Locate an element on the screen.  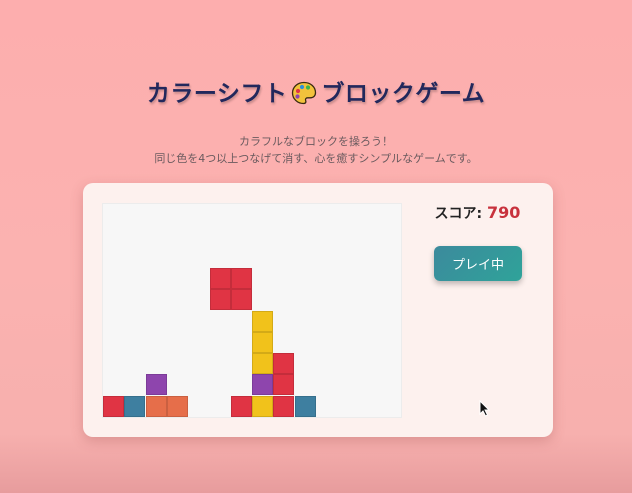
score-value: 790 is located at coordinates (504, 212).